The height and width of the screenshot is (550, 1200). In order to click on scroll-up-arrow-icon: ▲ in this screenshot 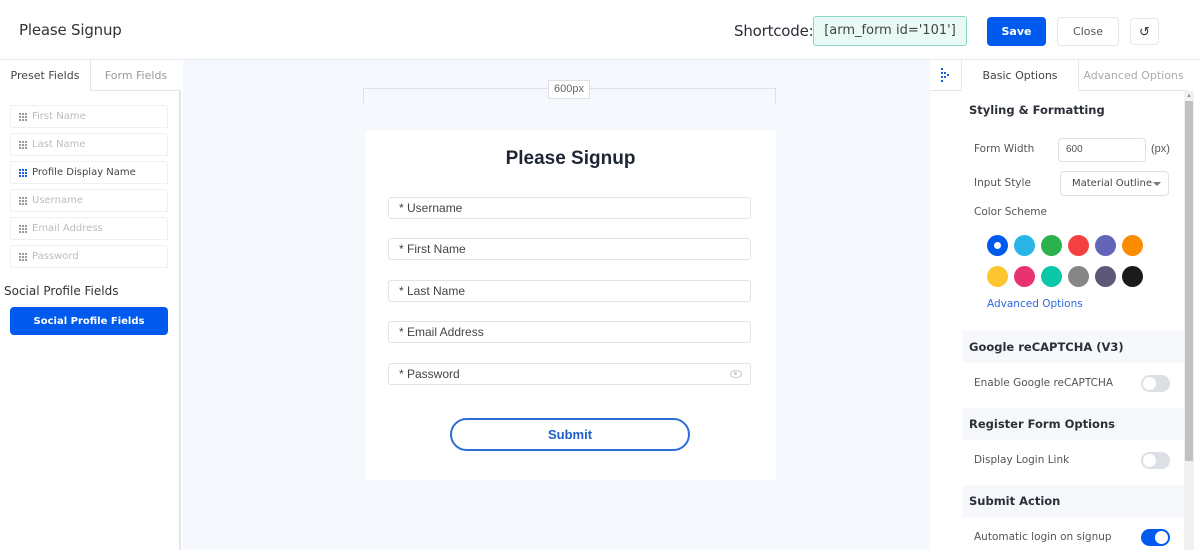, I will do `click(1189, 96)`.